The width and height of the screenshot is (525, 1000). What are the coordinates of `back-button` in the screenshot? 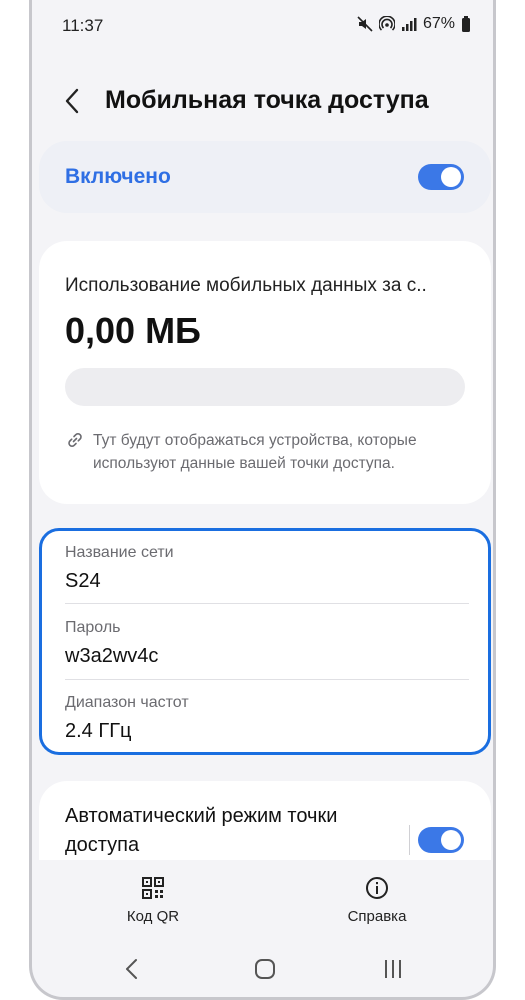 It's located at (73, 101).